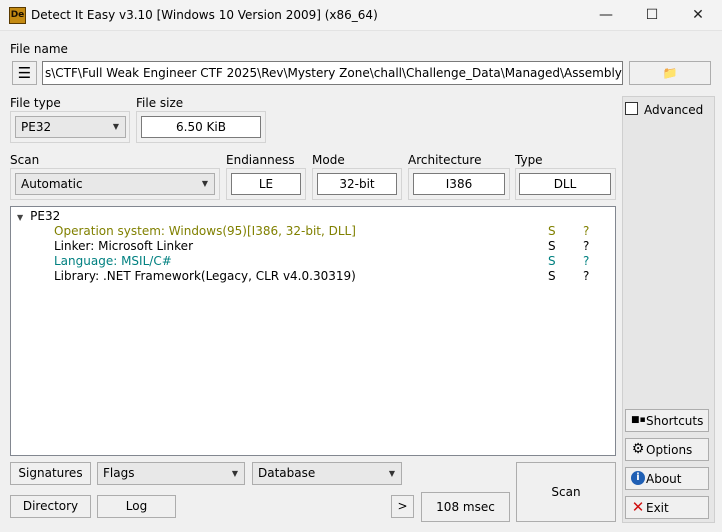  Describe the element at coordinates (266, 184) in the screenshot. I see `endianness-field: LE` at that location.